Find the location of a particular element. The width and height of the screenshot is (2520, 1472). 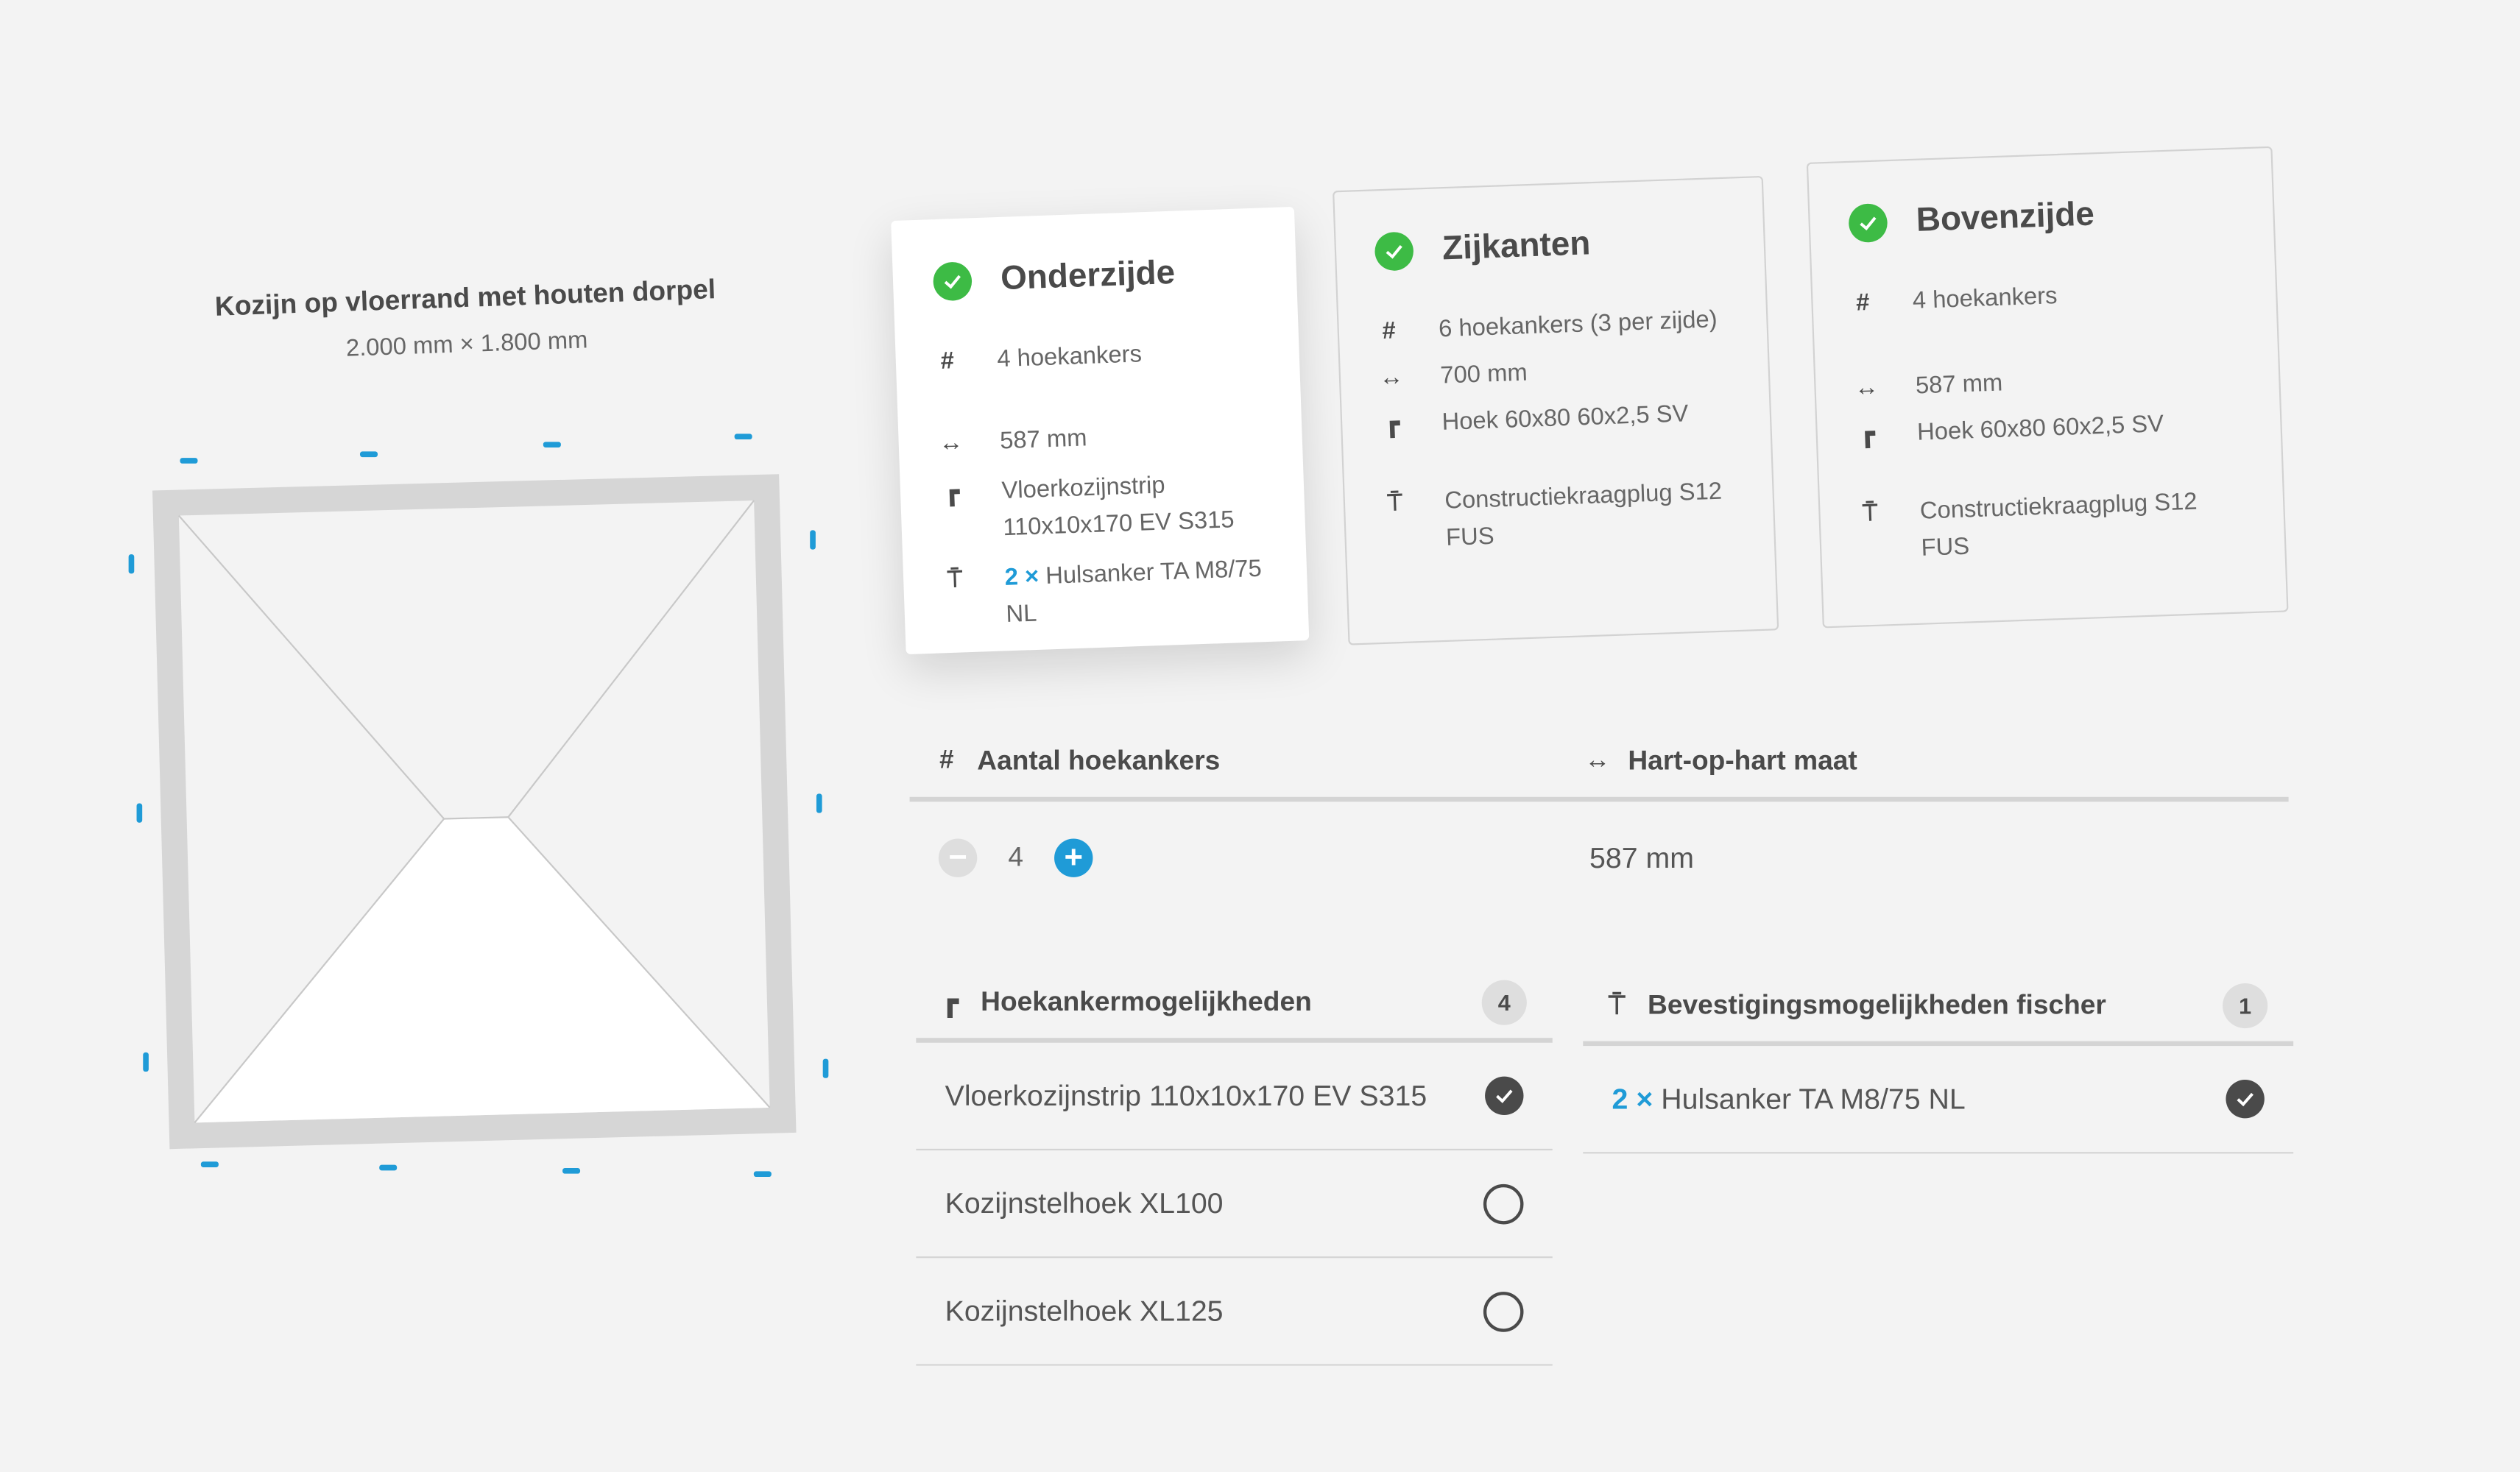

list-item: Vloerkozijnstrip 110x10x170 EV S315 is located at coordinates (1234, 1097).